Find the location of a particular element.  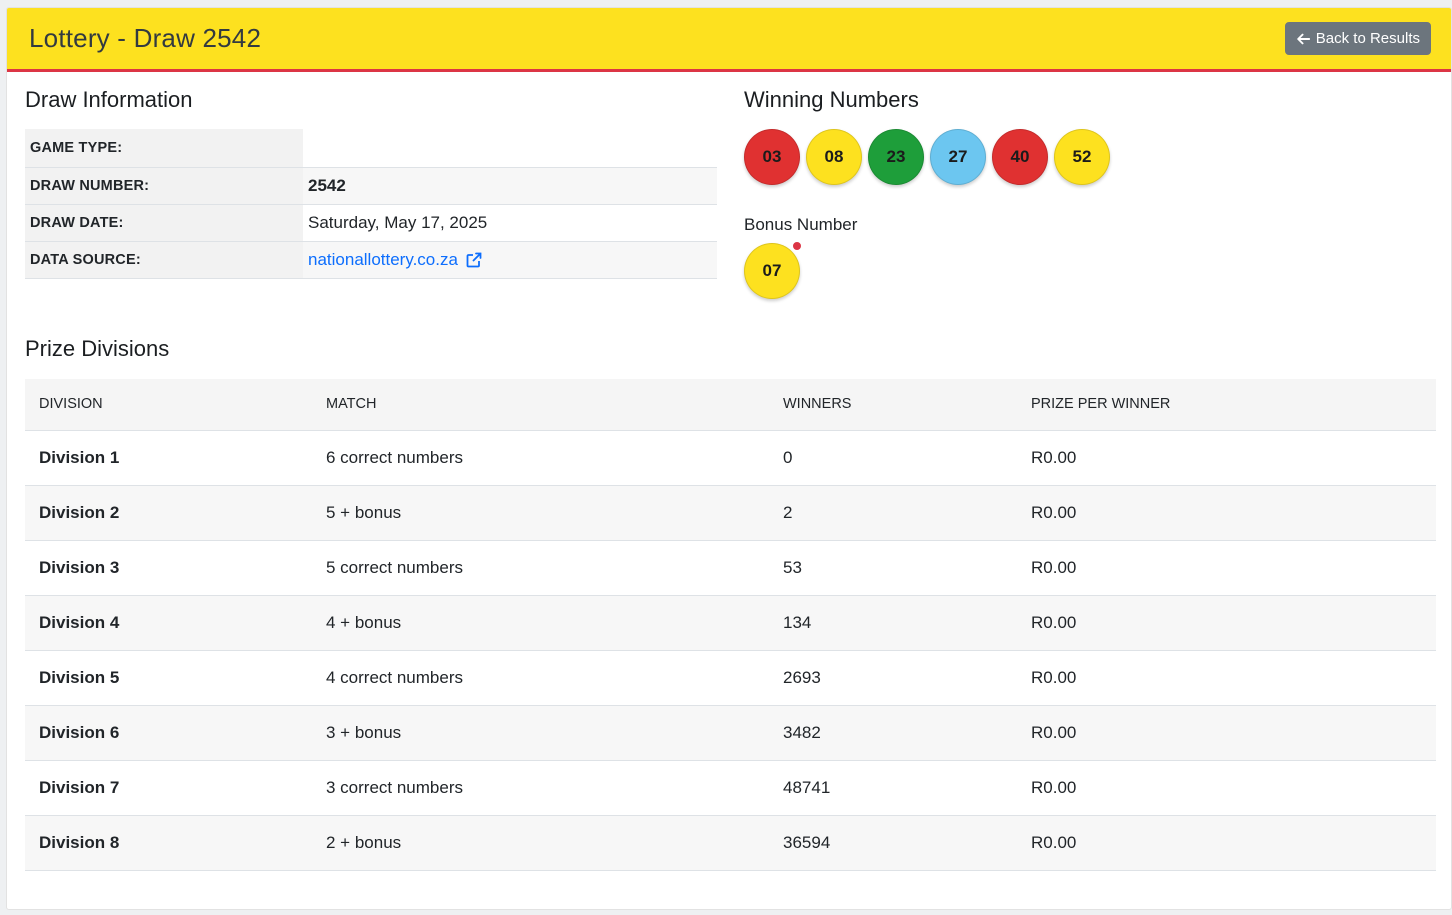

division-cell: Division 4 is located at coordinates (168, 623).